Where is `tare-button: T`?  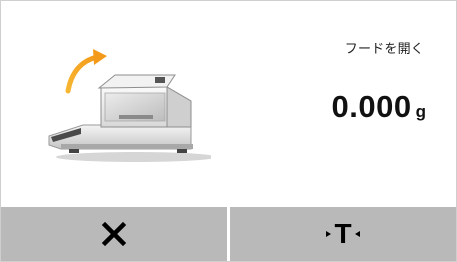
tare-button: T is located at coordinates (341, 234).